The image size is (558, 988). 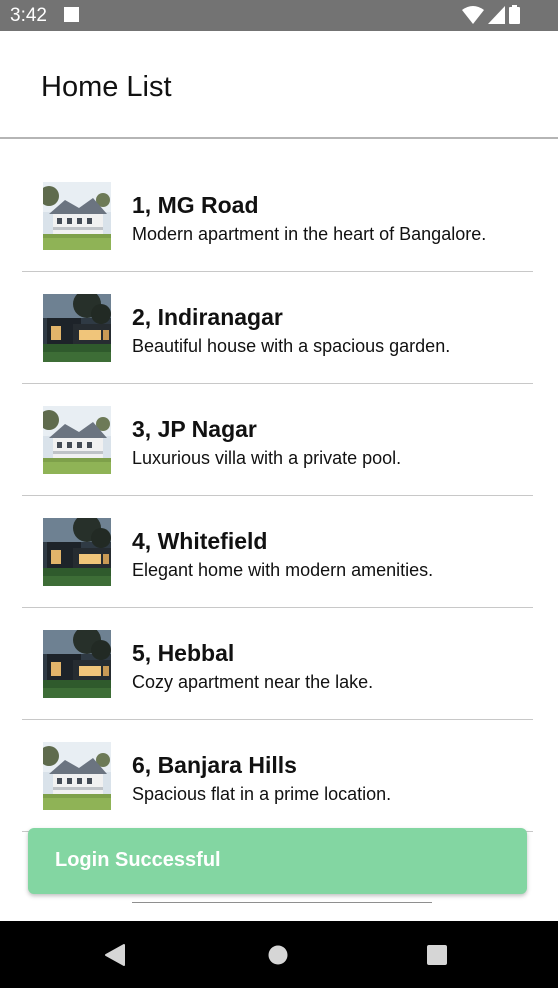 I want to click on app-bar: Home List, so click(x=279, y=85).